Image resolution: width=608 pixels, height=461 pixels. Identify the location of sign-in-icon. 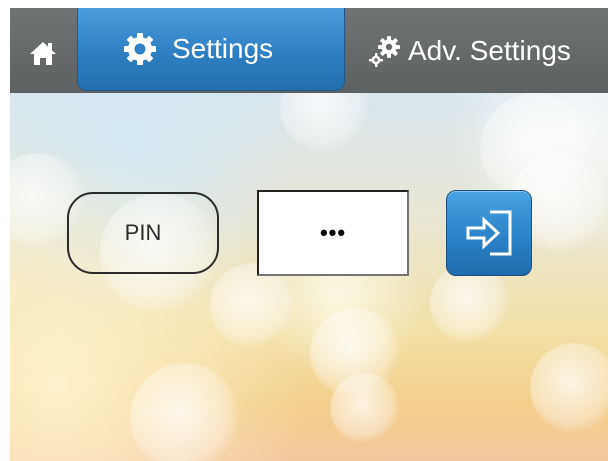
(489, 233).